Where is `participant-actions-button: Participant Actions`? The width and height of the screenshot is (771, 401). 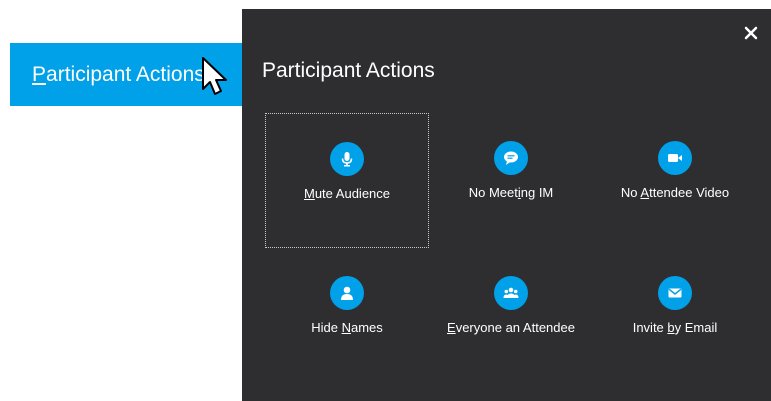 participant-actions-button: Participant Actions is located at coordinates (126, 74).